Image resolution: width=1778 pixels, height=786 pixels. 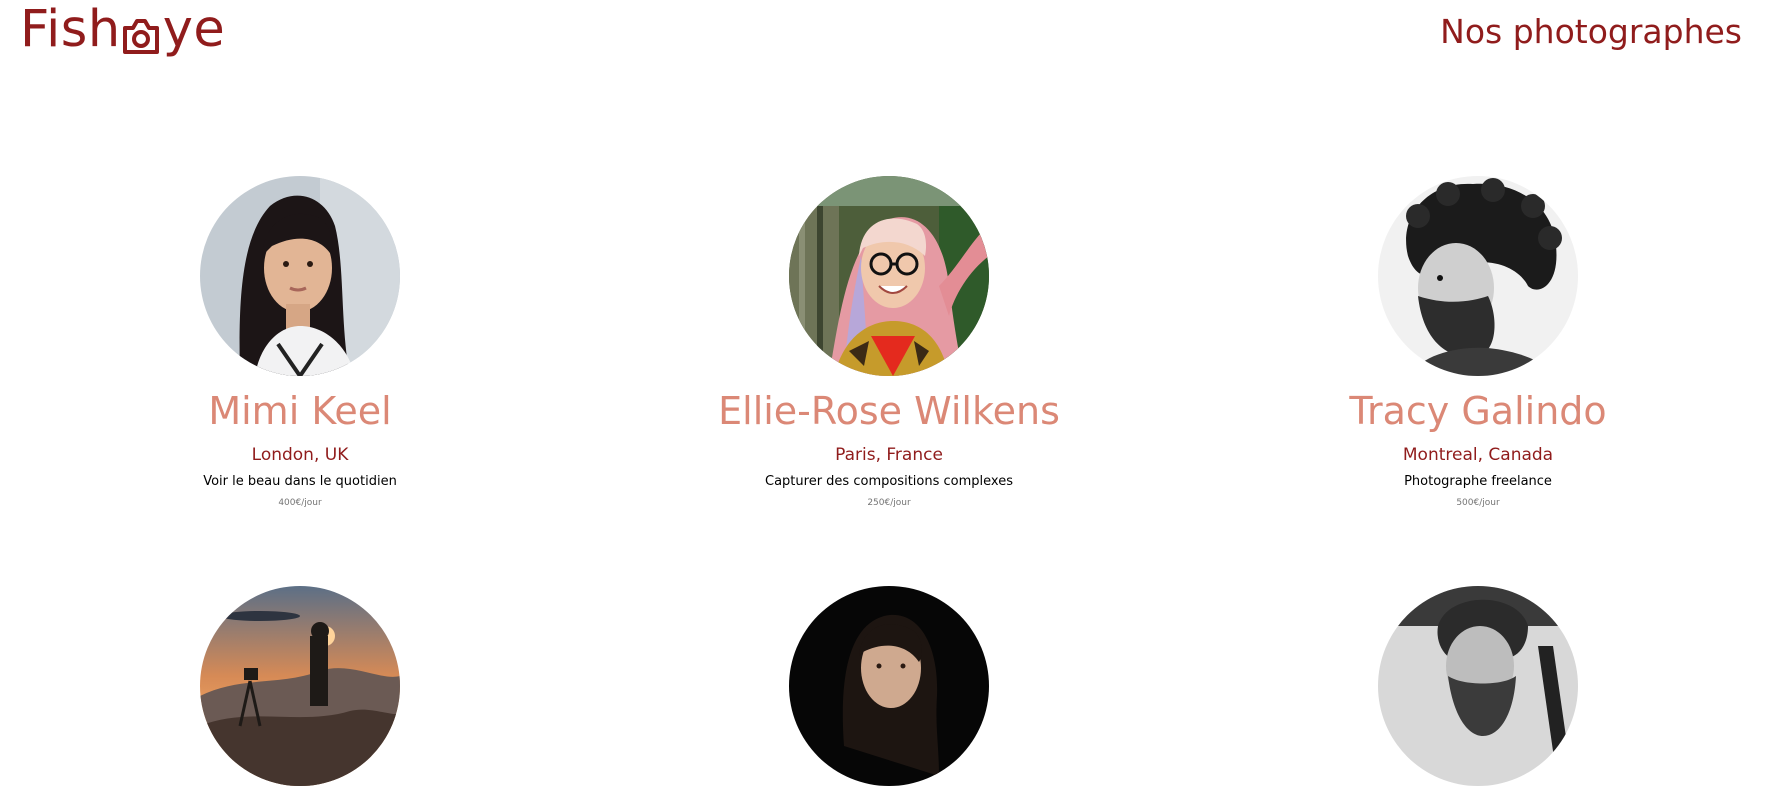 What do you see at coordinates (1478, 455) in the screenshot?
I see `photographer-location: Montreal, Canada` at bounding box center [1478, 455].